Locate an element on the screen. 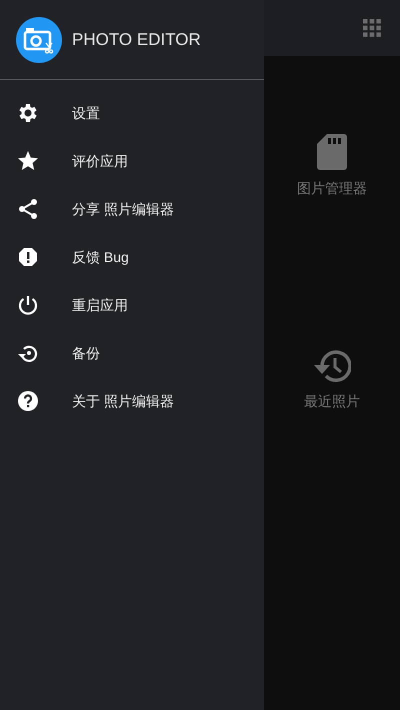 The width and height of the screenshot is (400, 710). sd-card-icon is located at coordinates (332, 152).